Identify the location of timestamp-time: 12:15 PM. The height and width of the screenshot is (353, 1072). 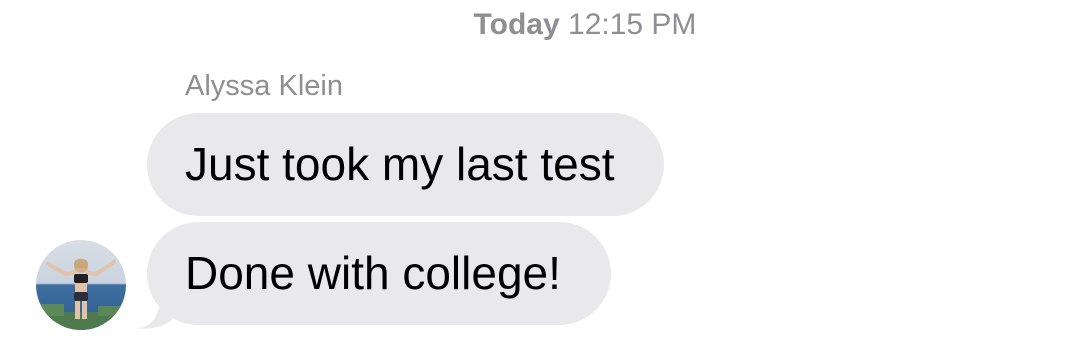
(632, 24).